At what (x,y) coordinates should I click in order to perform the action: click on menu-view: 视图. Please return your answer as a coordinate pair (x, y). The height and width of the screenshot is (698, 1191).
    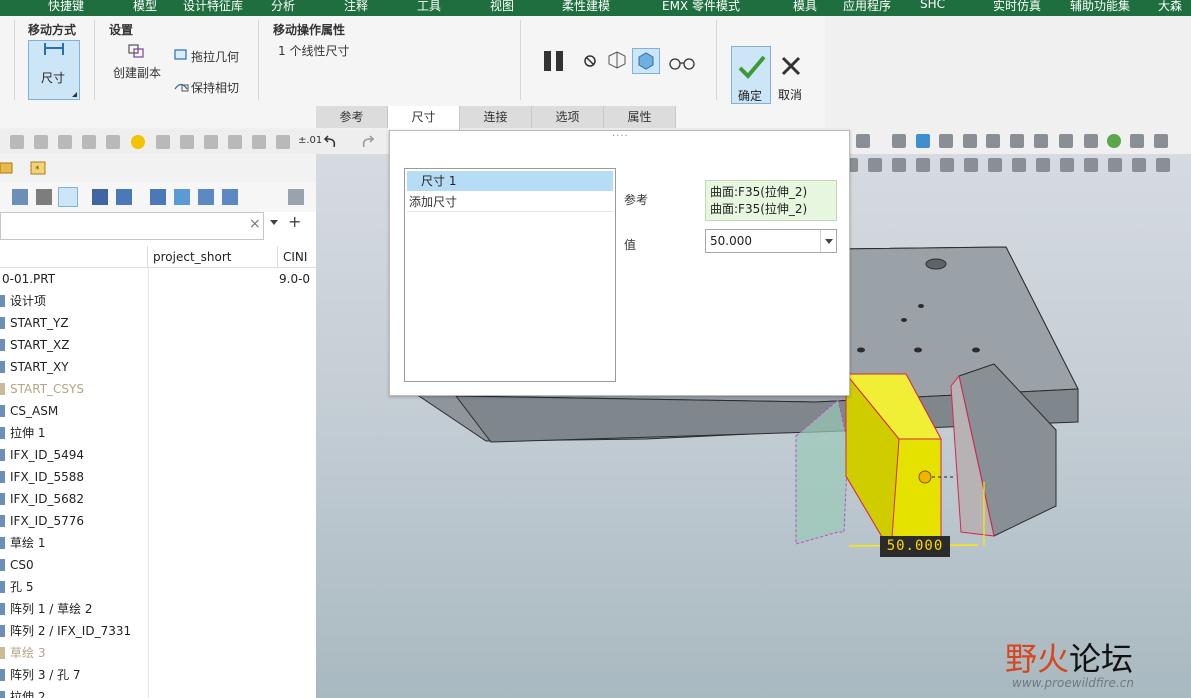
    Looking at the image, I should click on (502, 7).